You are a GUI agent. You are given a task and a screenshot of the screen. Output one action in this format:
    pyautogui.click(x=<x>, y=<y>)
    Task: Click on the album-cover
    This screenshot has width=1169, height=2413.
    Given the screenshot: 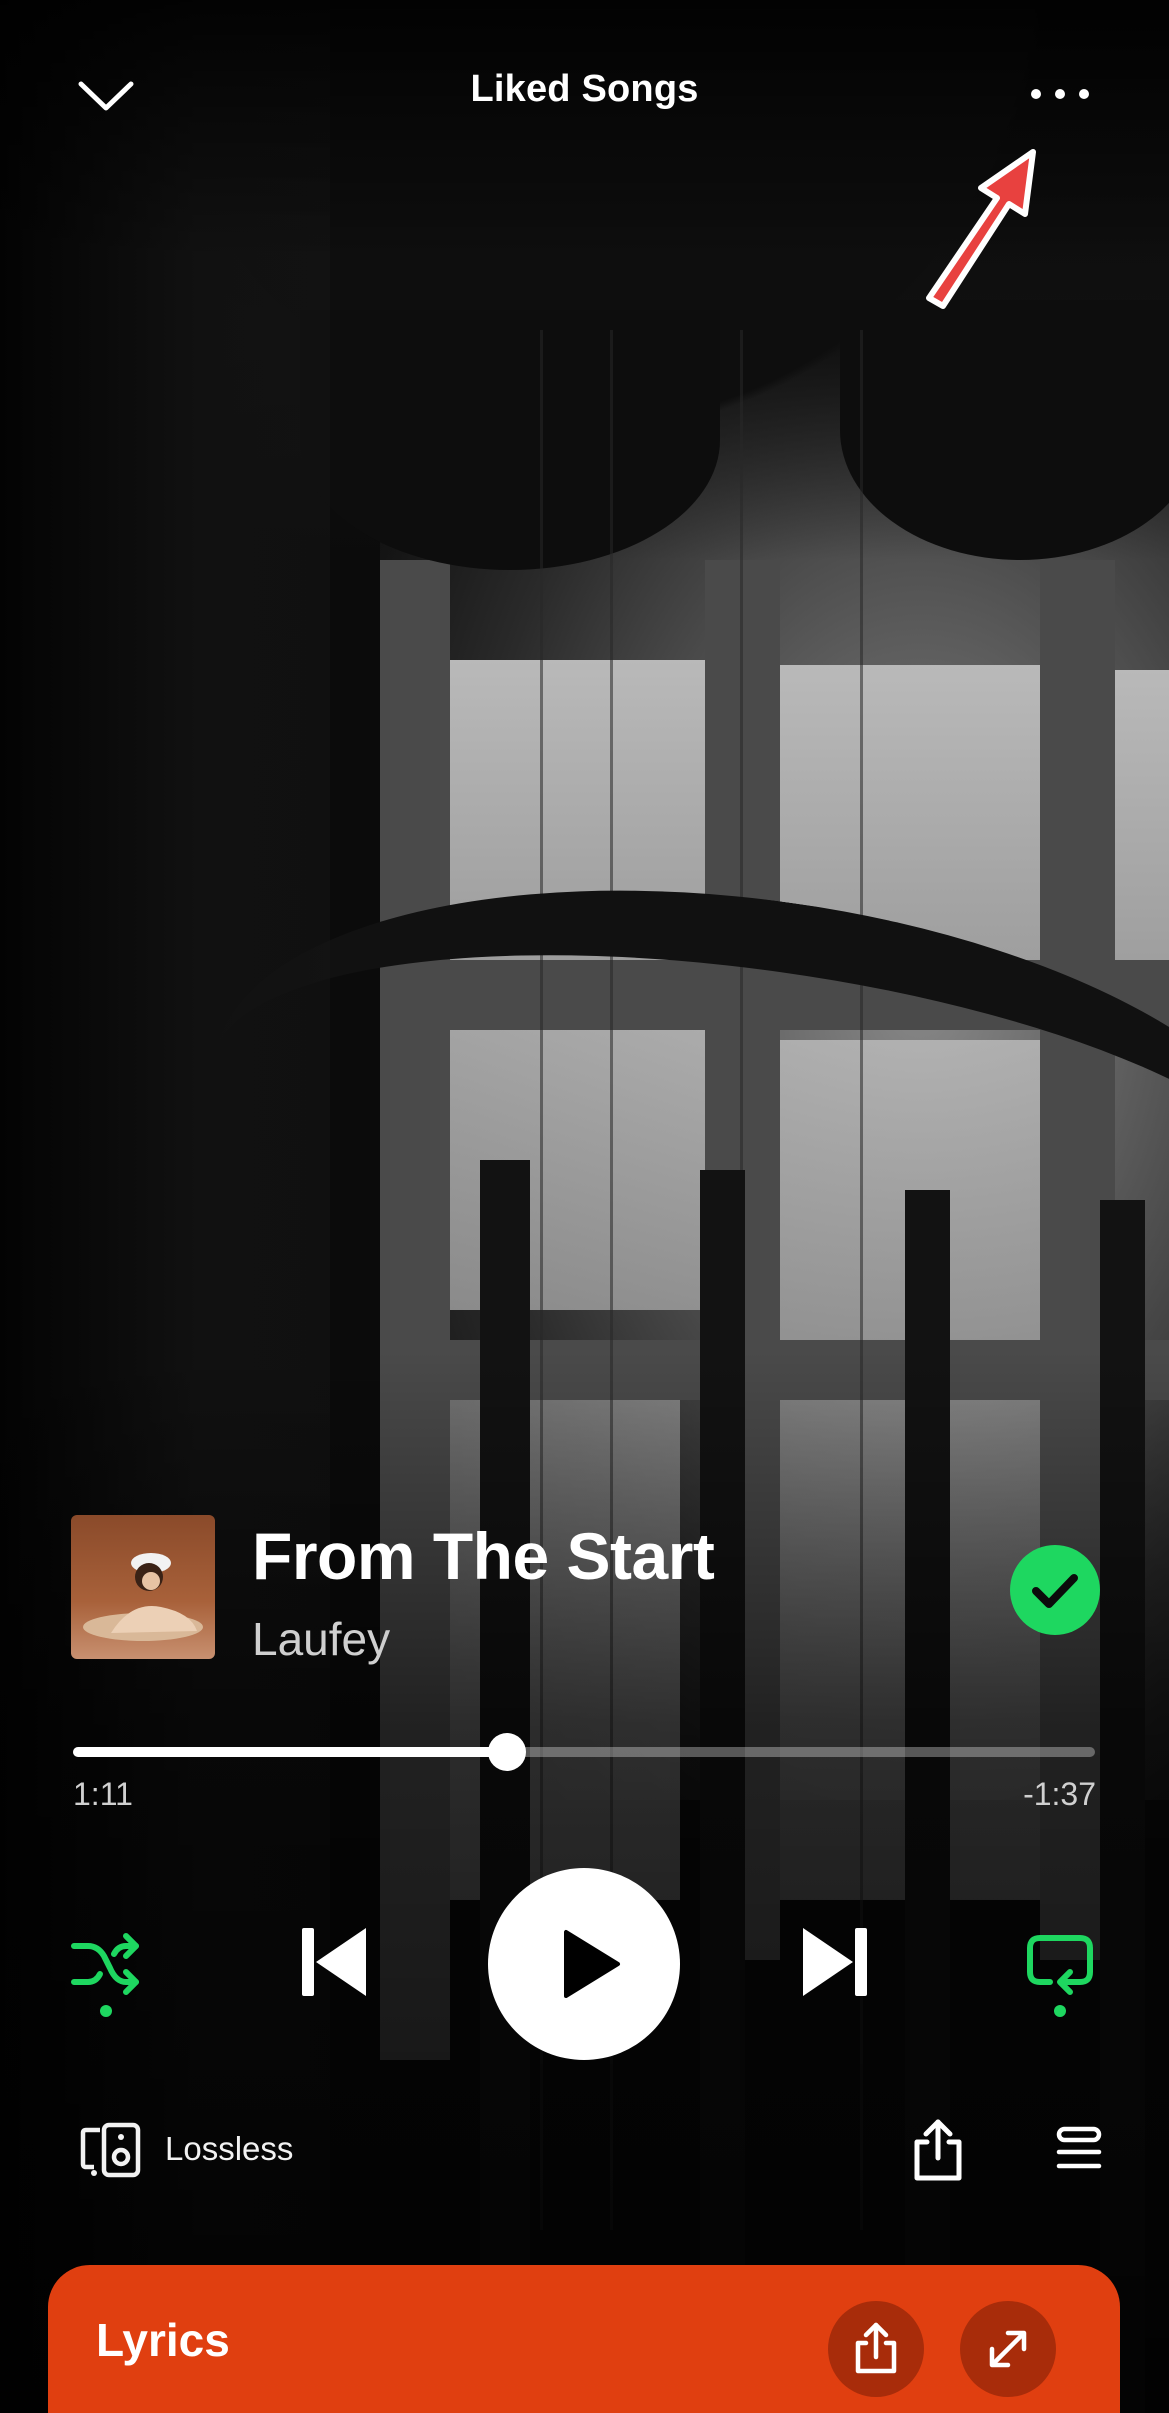 What is the action you would take?
    pyautogui.click(x=143, y=1587)
    